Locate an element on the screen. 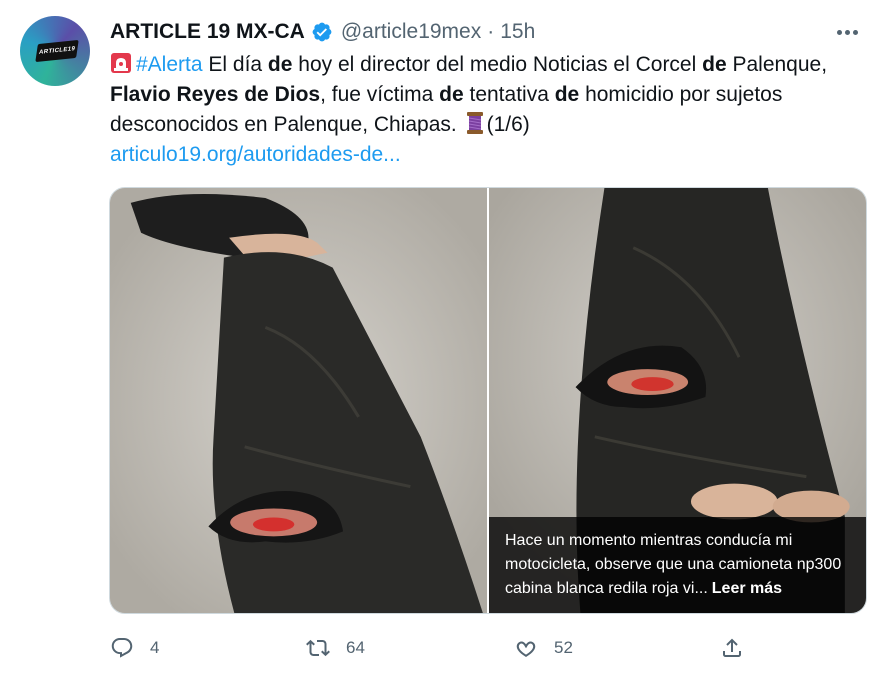 The width and height of the screenshot is (880, 676). more-options-button is located at coordinates (847, 32).